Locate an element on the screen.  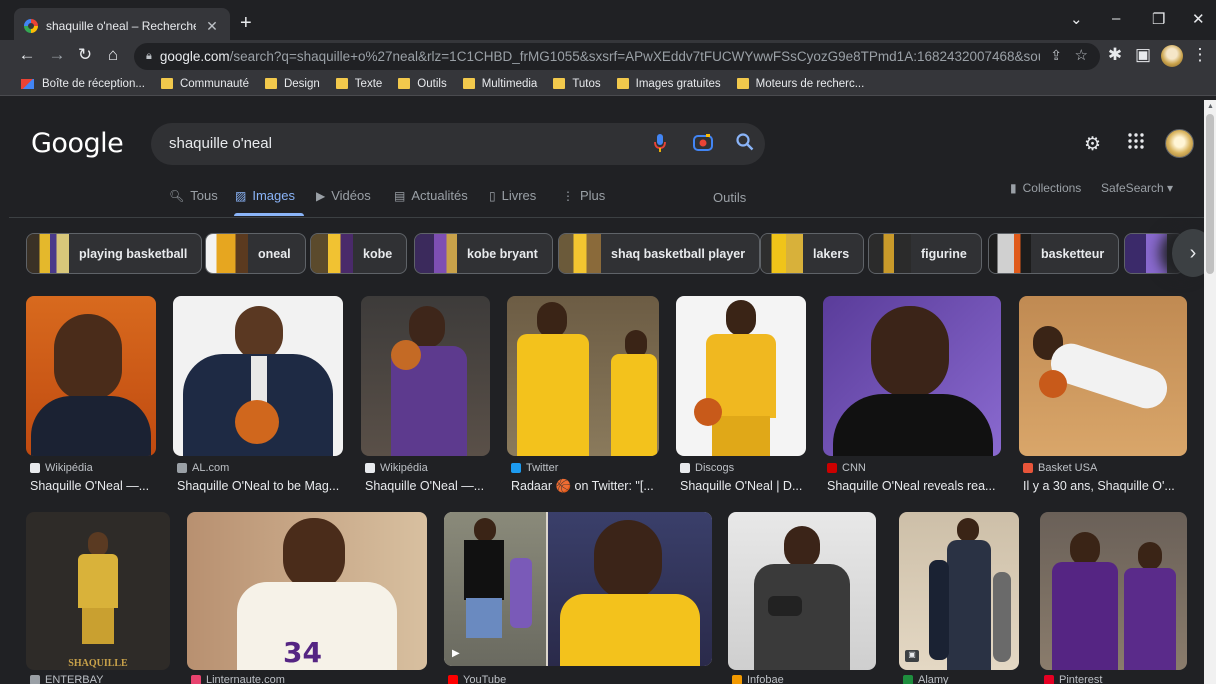
lock-icon: 🔒︎ is located at coordinates (149, 56).